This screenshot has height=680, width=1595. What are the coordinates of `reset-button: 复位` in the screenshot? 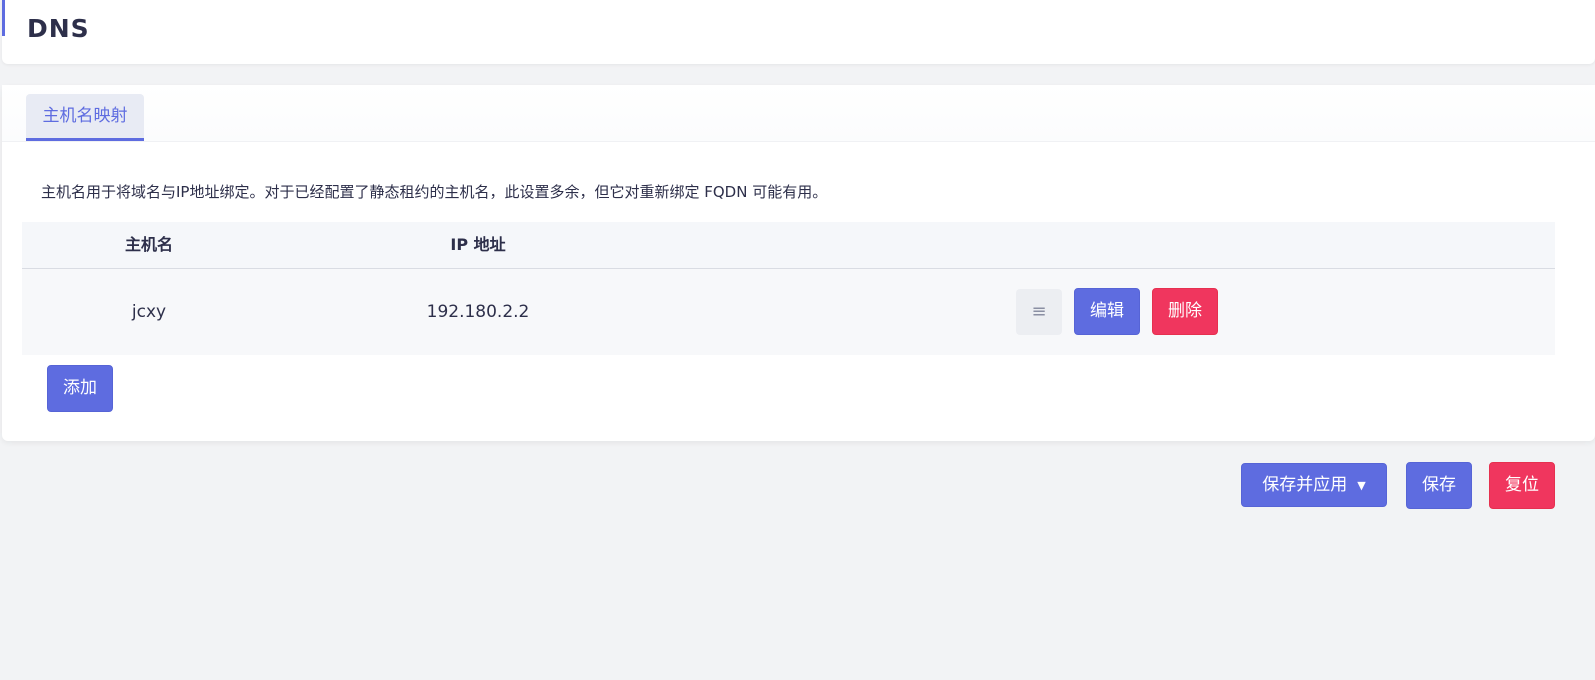 It's located at (1522, 485).